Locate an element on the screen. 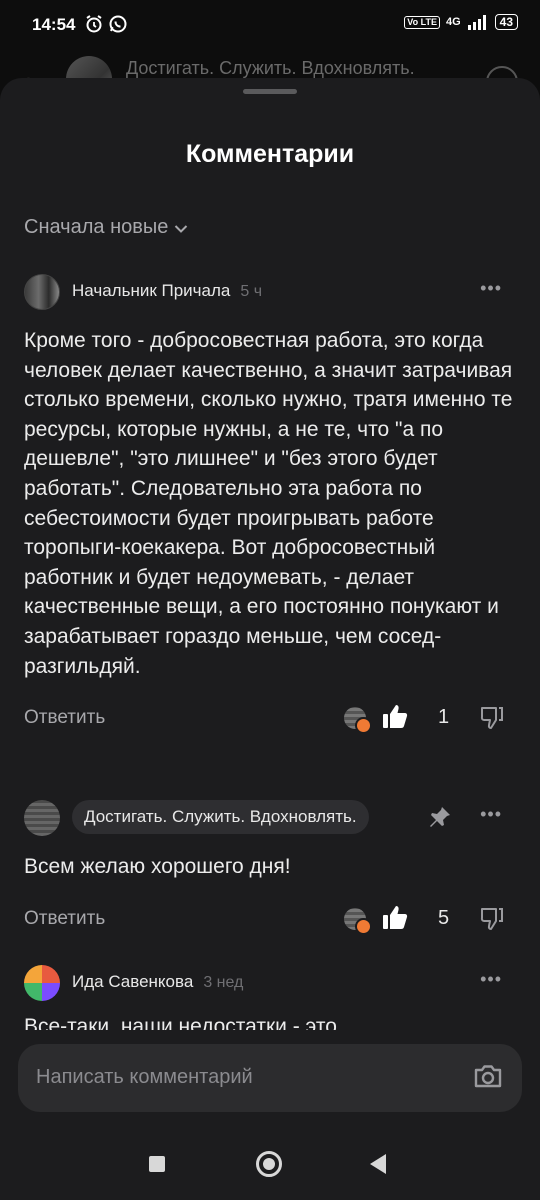 Image resolution: width=540 pixels, height=1200 pixels. author-name: Ида Савенкова is located at coordinates (133, 981).